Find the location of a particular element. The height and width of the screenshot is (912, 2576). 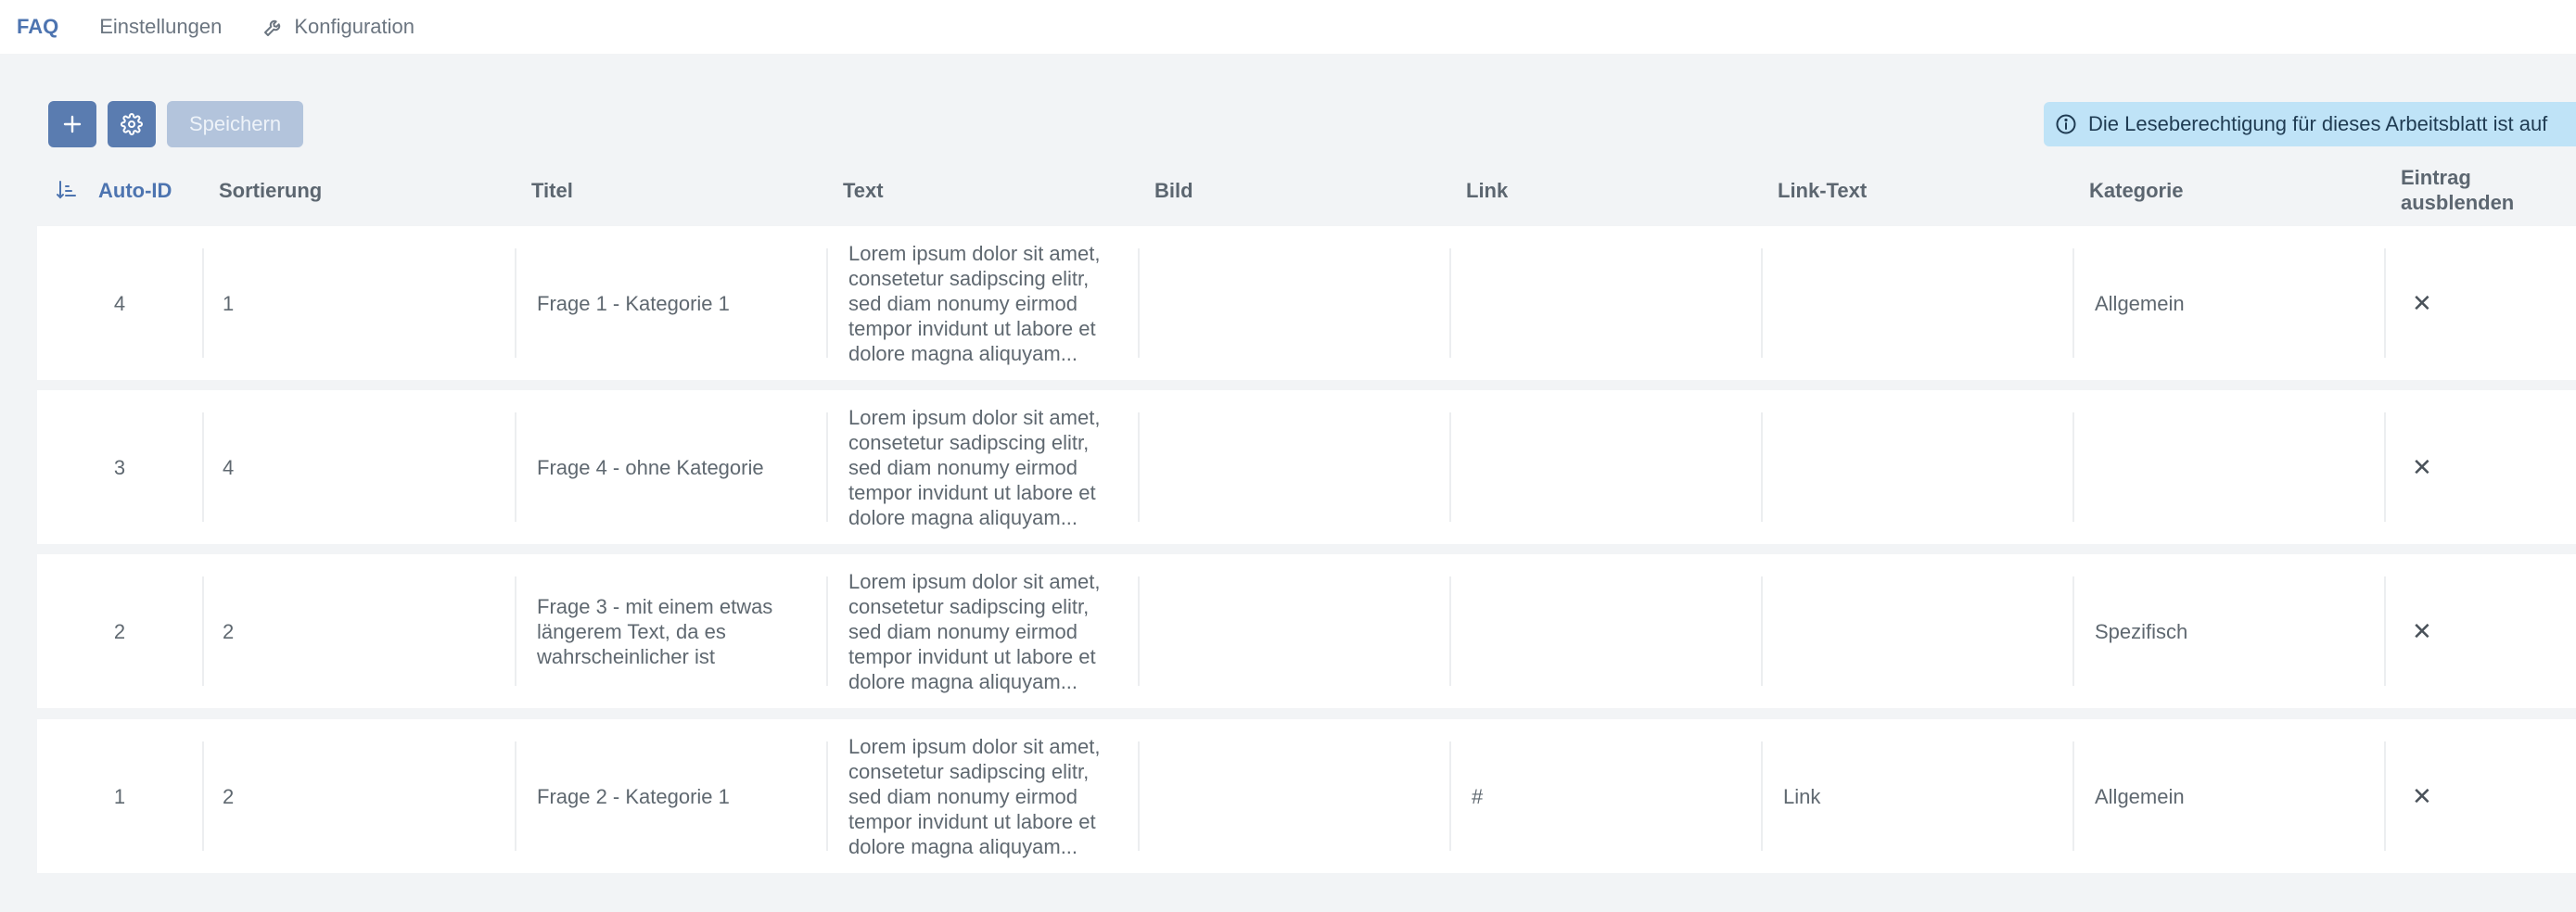

cell-titel-value: Frage 4 - ohne Kategorie is located at coordinates (650, 467).